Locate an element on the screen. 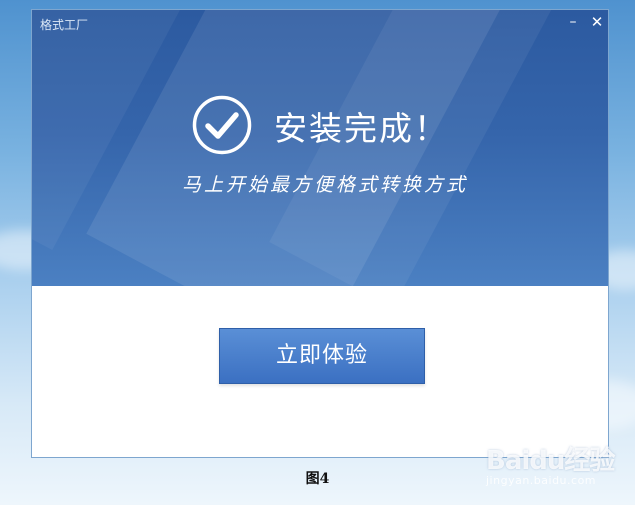 Image resolution: width=635 pixels, height=505 pixels. completion-subtitle: 马上开始最方便格式转换方式 is located at coordinates (325, 185).